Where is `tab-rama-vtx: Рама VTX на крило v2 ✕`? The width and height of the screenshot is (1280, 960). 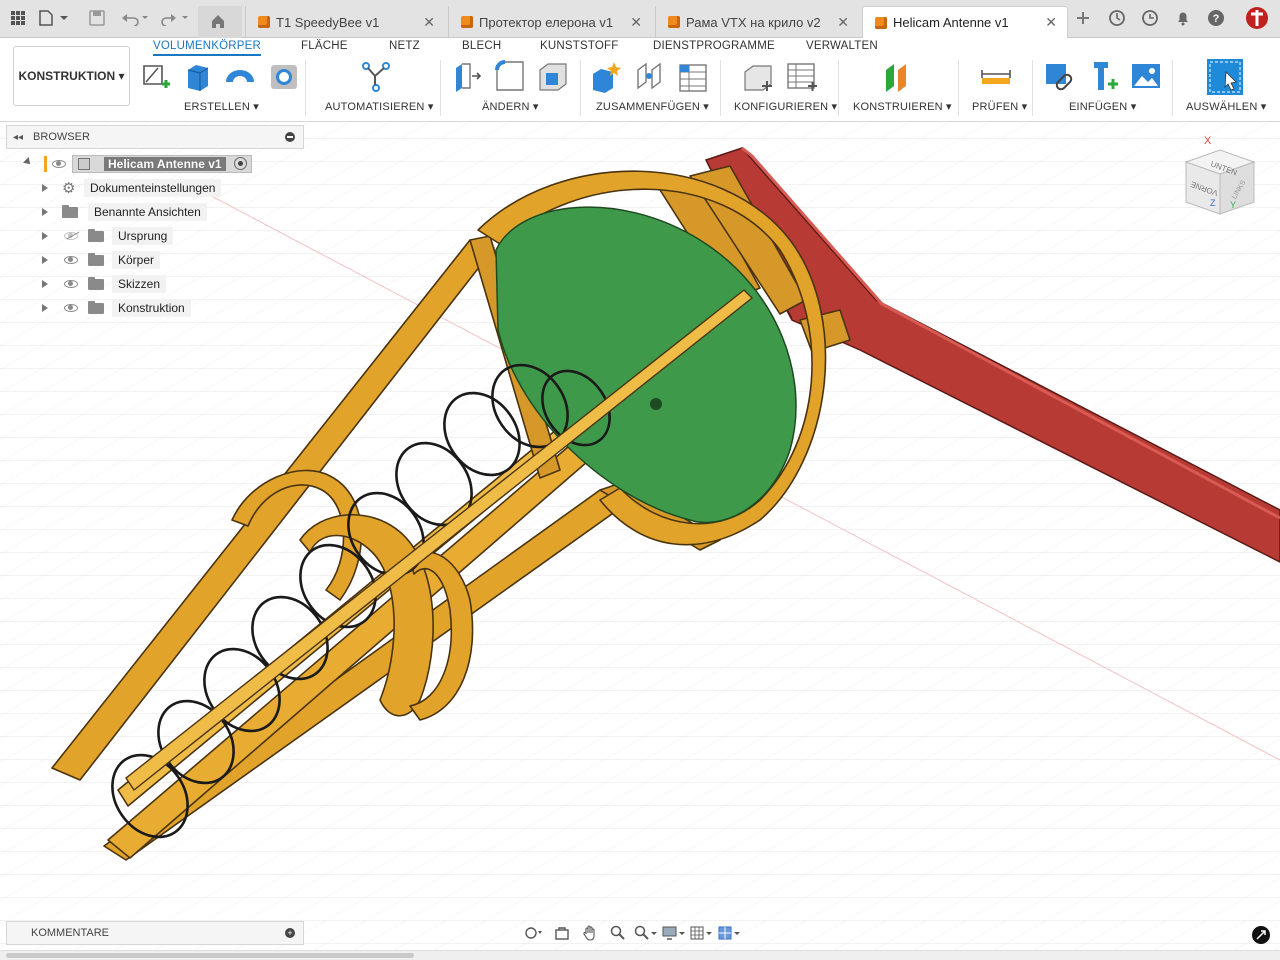
tab-rama-vtx: Рама VTX на крило v2 ✕ is located at coordinates (757, 22).